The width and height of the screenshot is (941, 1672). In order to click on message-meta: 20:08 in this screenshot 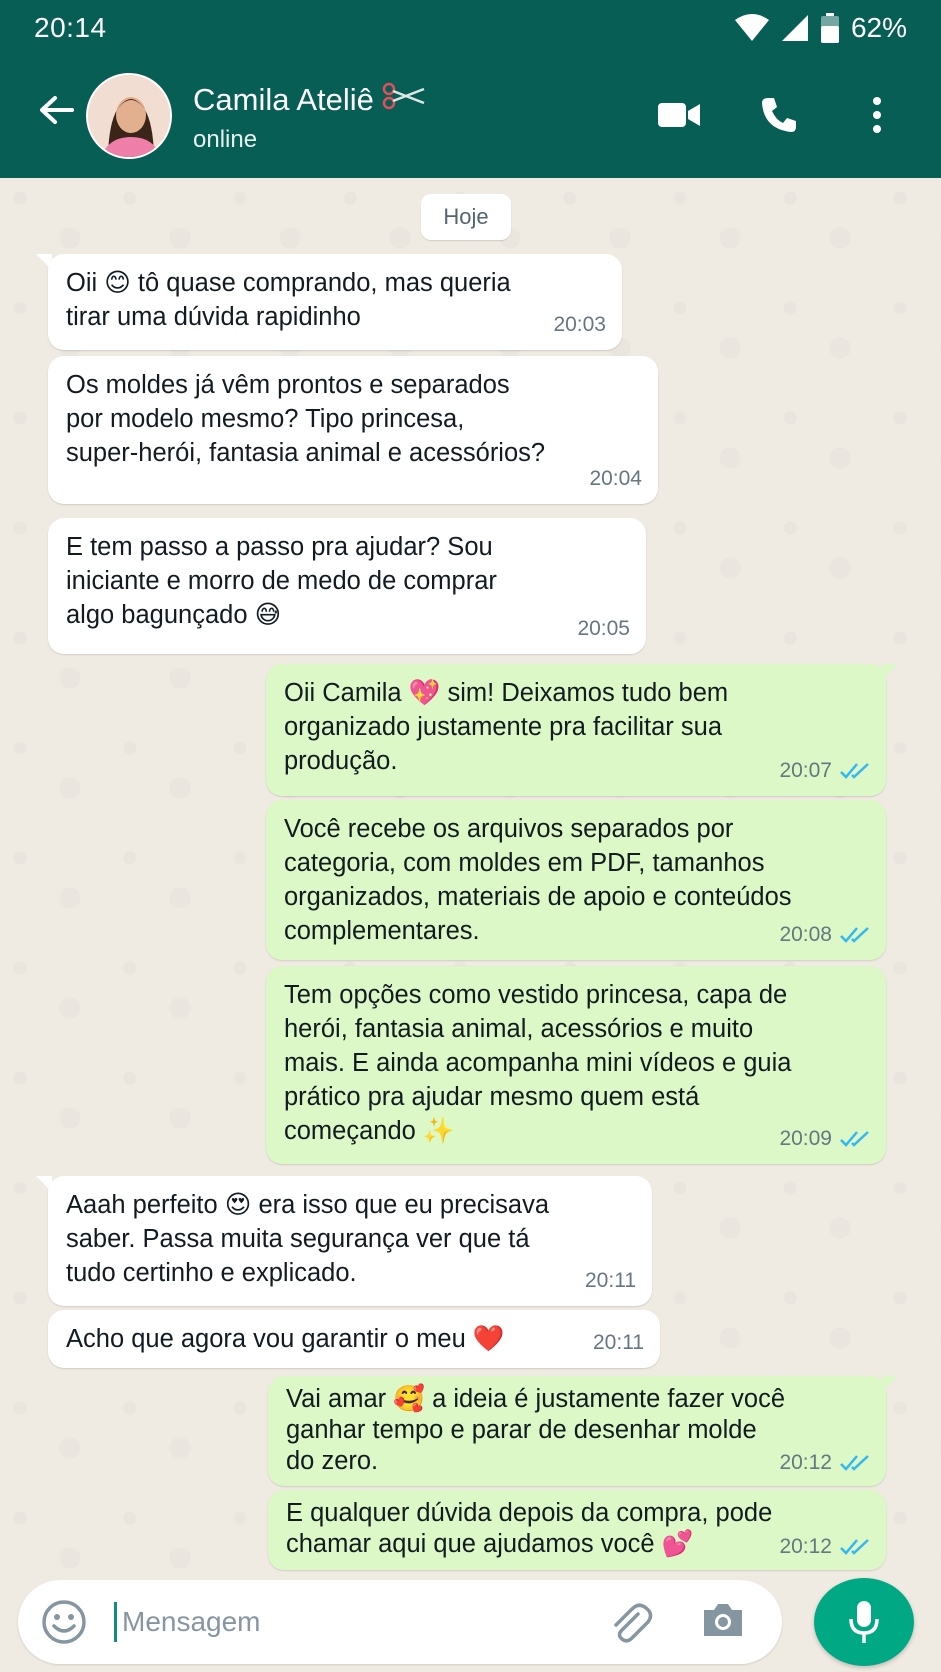, I will do `click(824, 935)`.